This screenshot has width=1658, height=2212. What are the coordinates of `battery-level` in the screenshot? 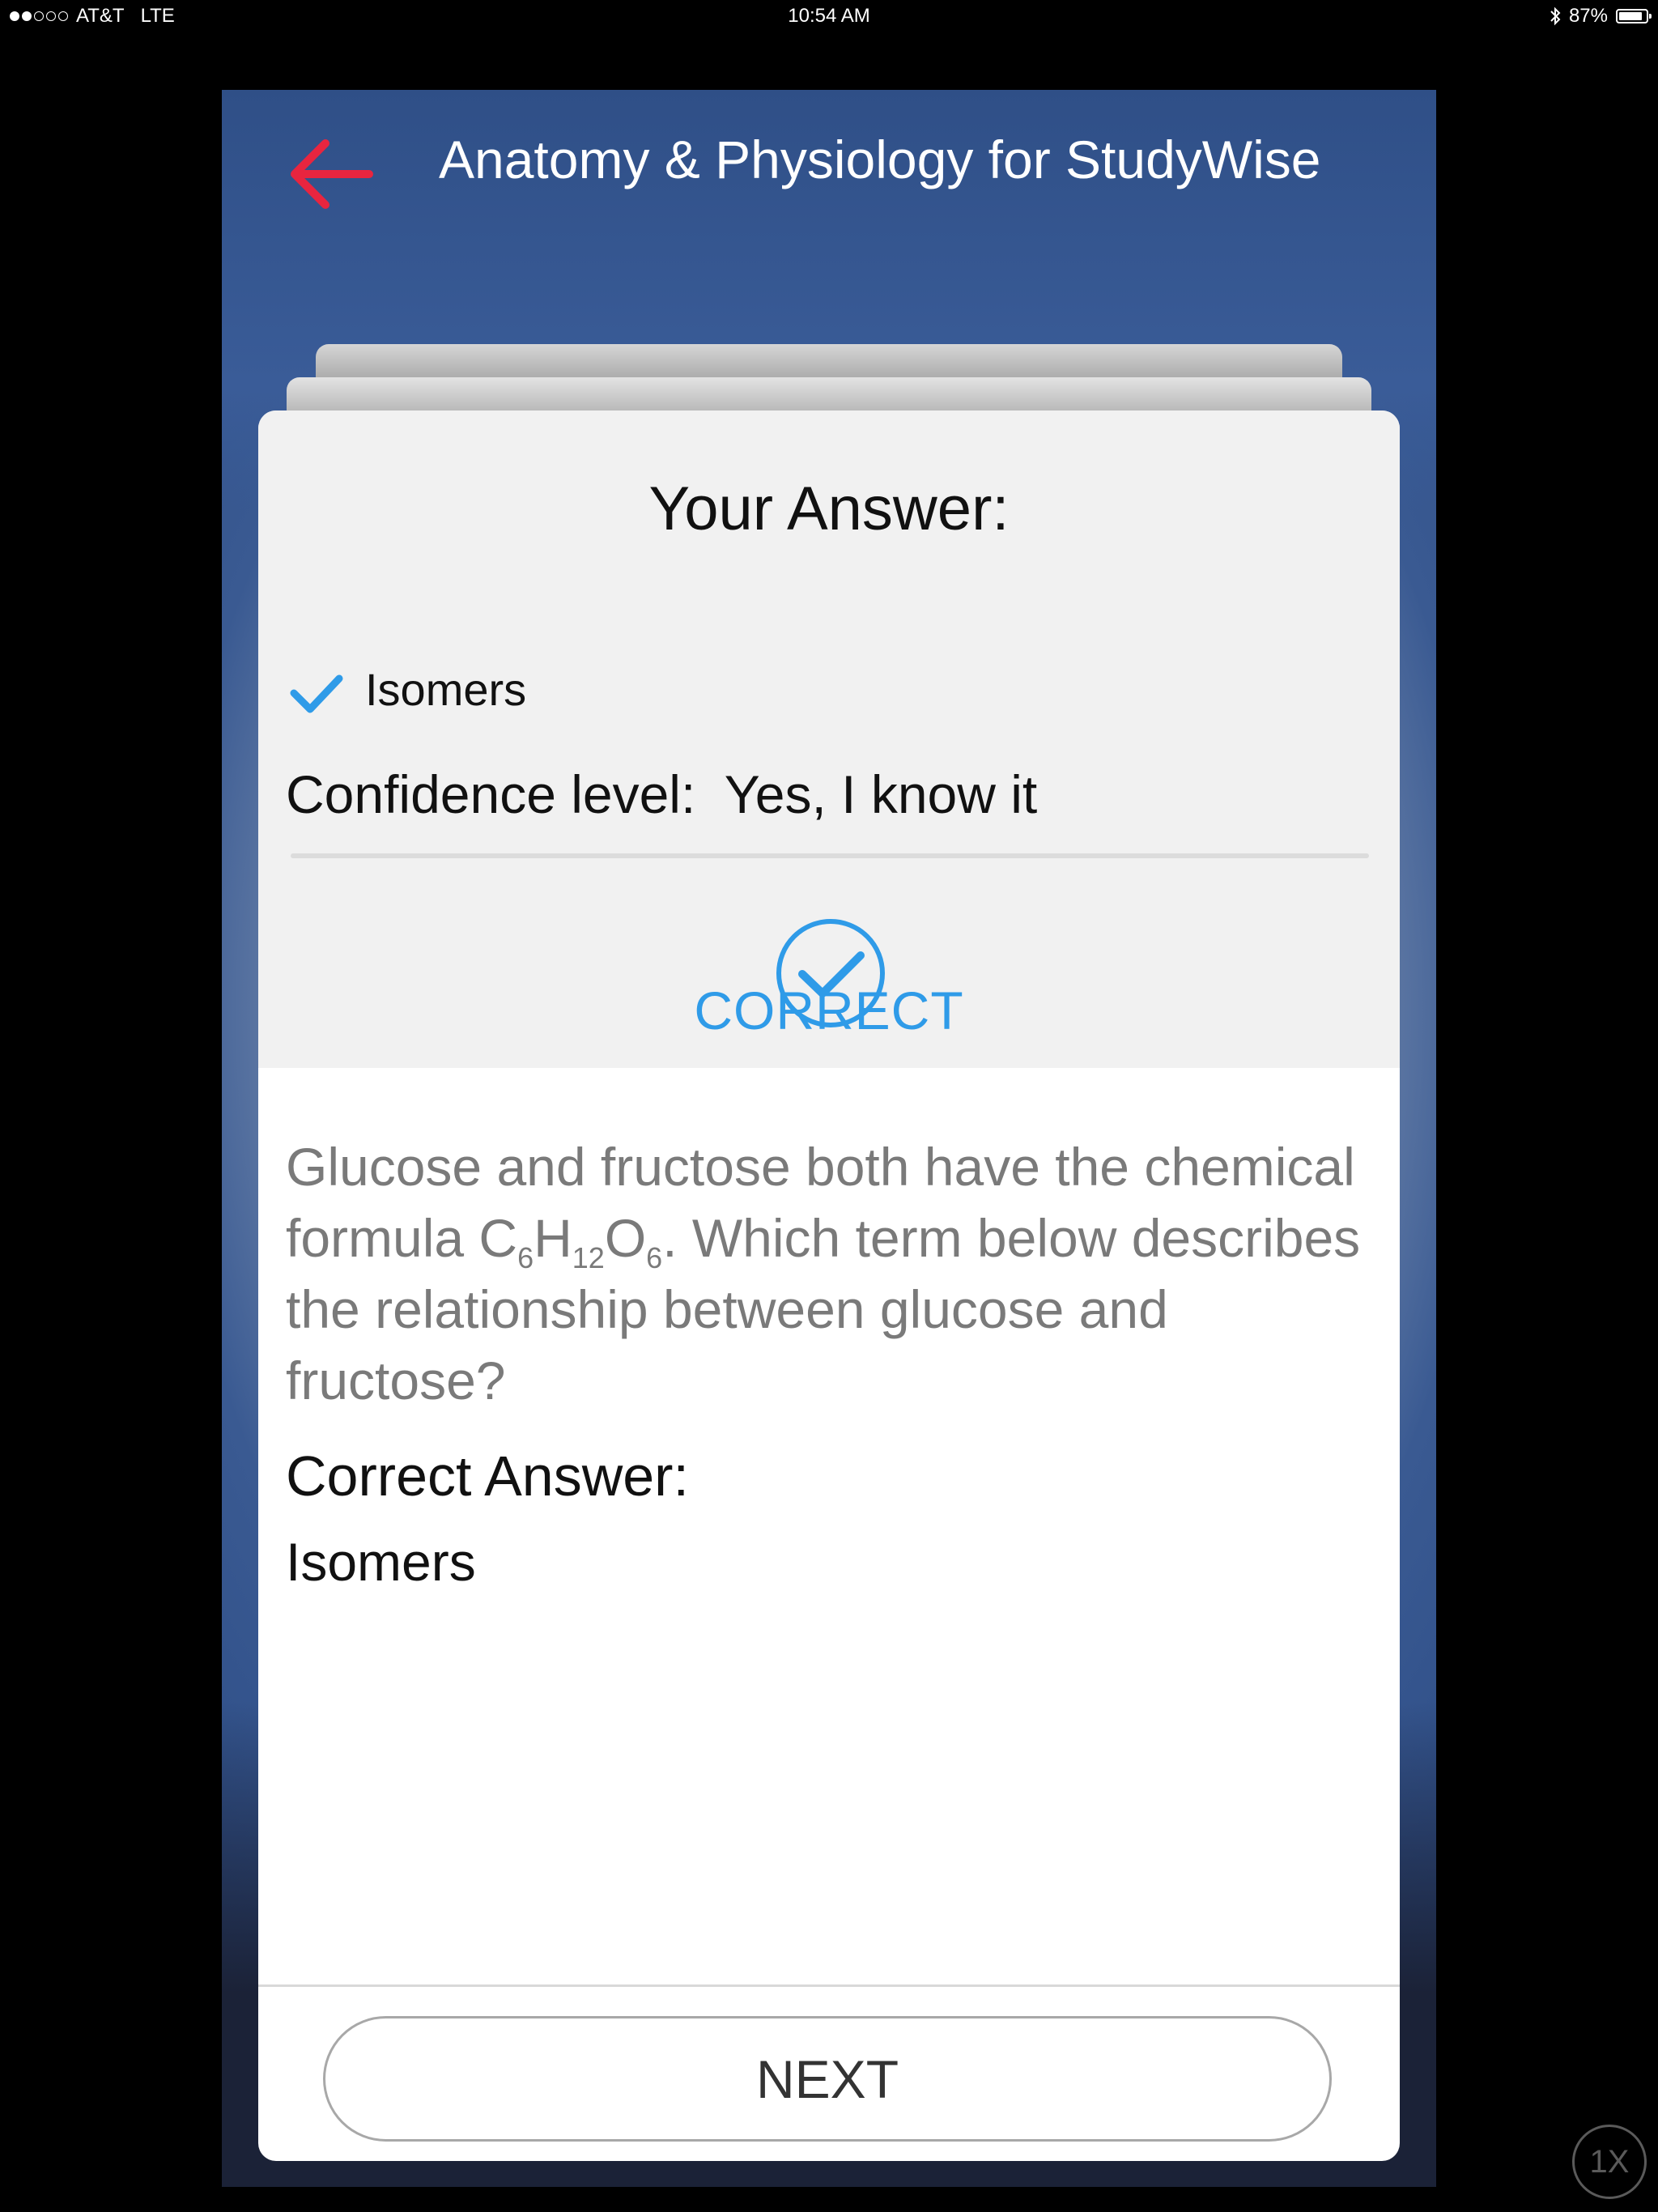 It's located at (1630, 16).